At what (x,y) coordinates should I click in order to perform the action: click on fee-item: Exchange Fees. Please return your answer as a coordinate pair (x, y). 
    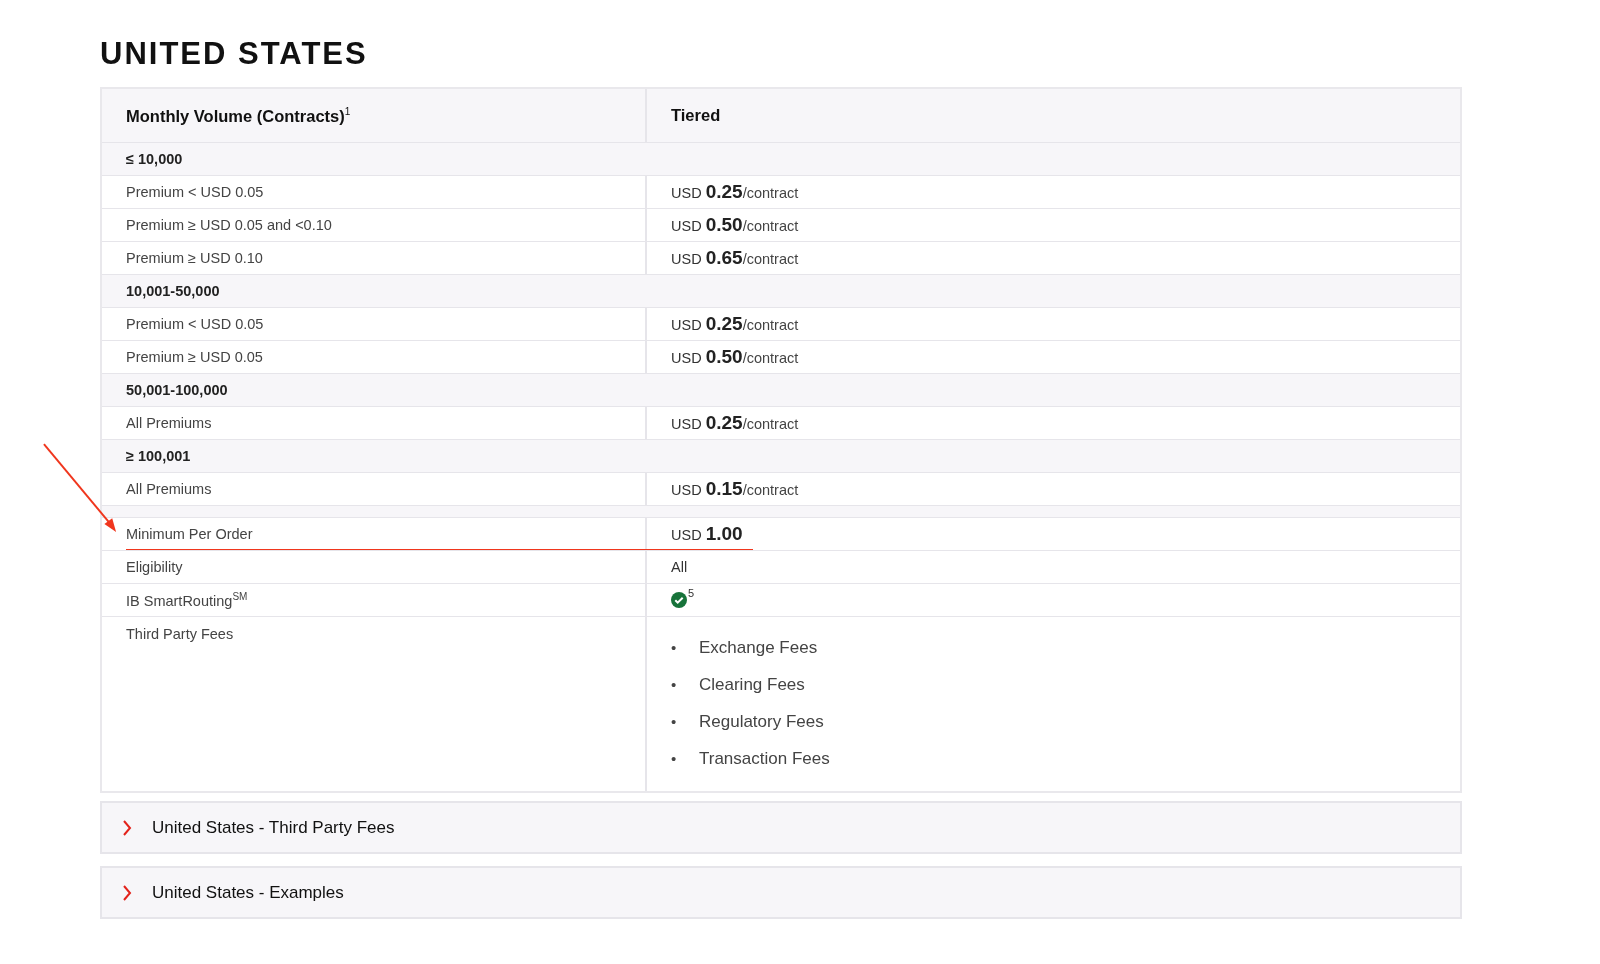
    Looking at the image, I should click on (758, 647).